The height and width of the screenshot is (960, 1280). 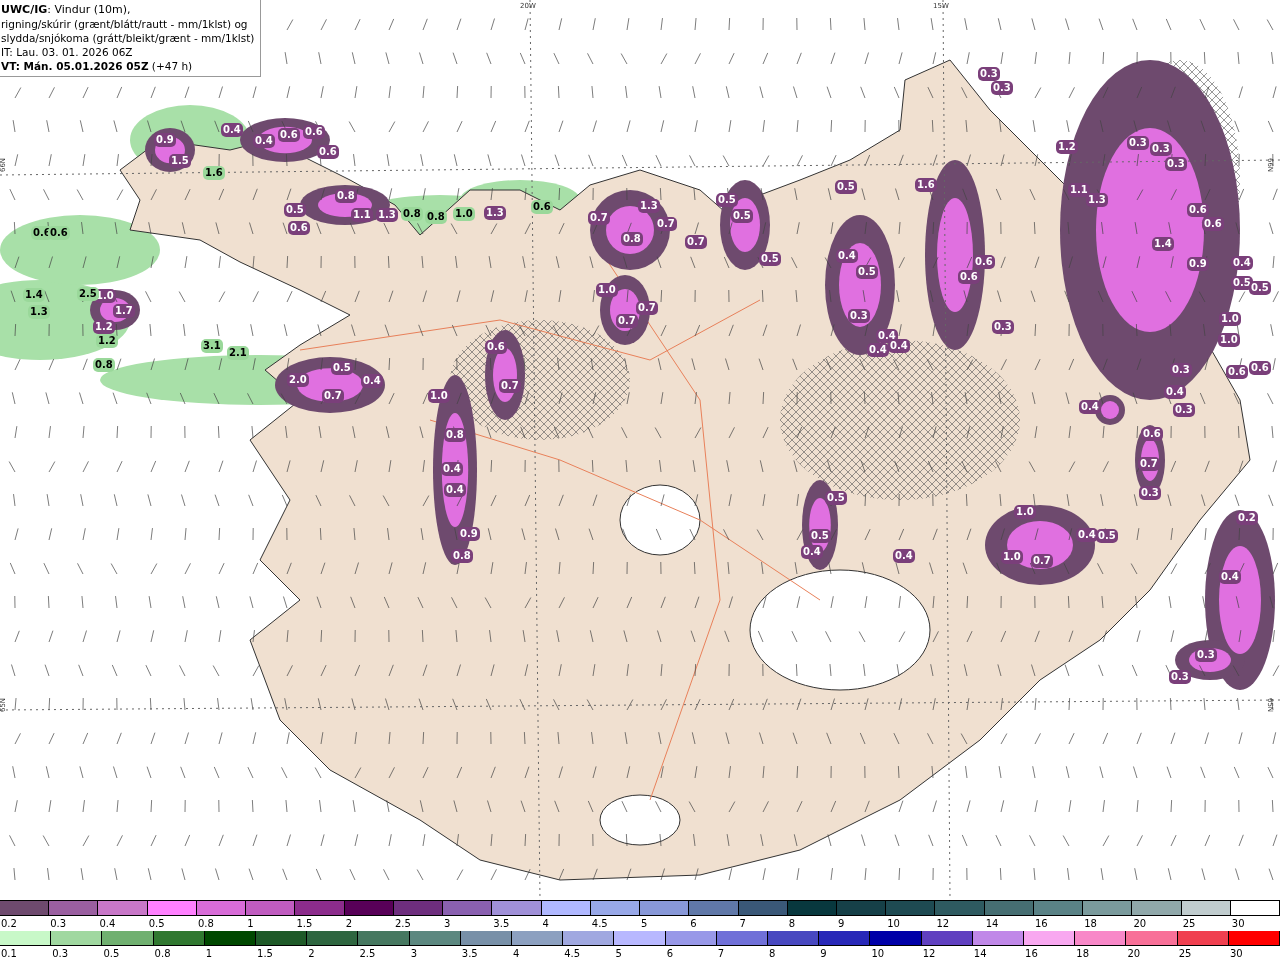 What do you see at coordinates (97, 66) in the screenshot?
I see `info-line: VT: Mán. 05.01.2026 05Z (+47 h)` at bounding box center [97, 66].